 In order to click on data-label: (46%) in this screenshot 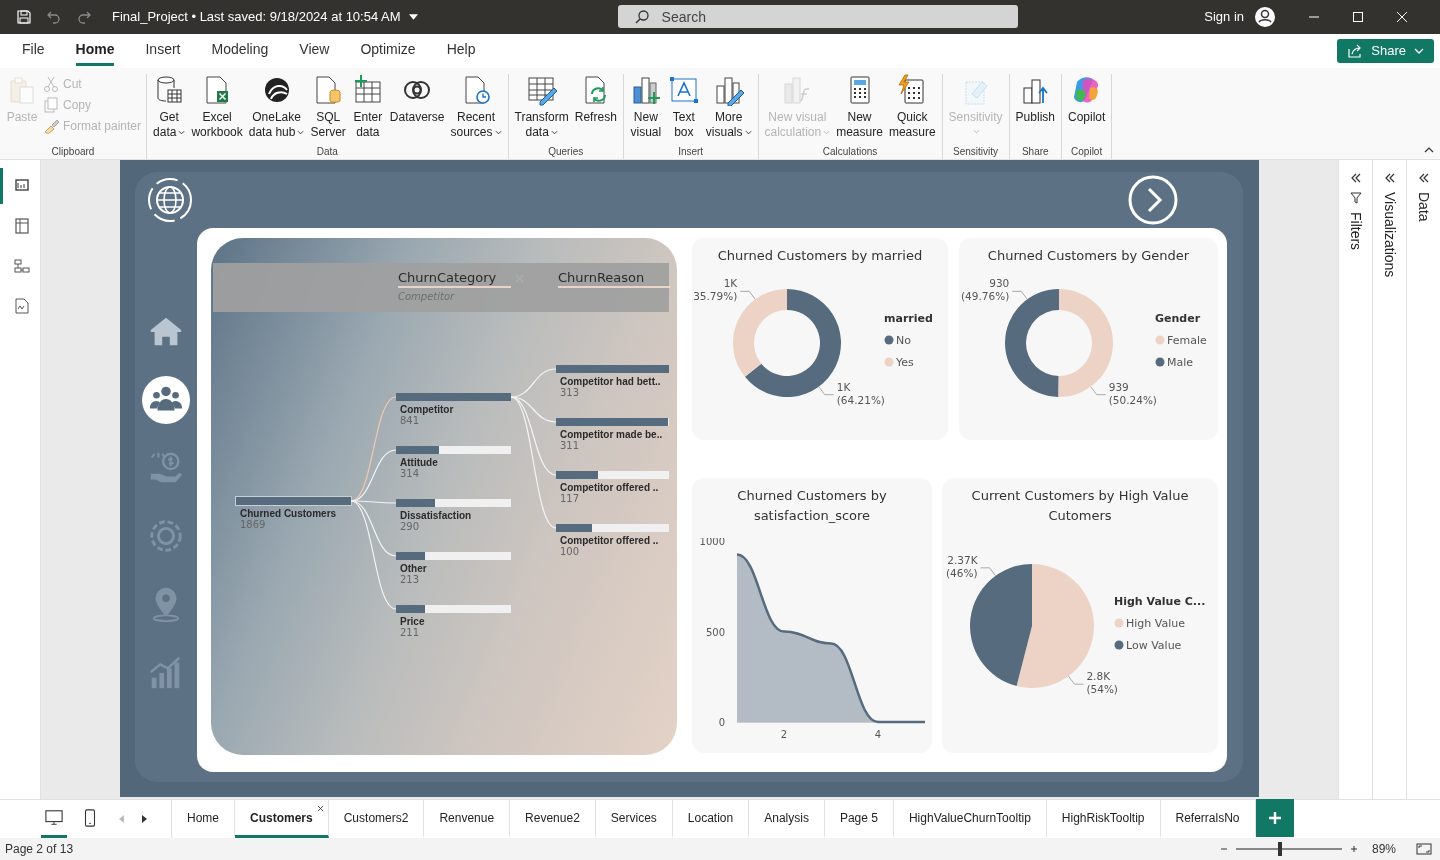, I will do `click(962, 572)`.